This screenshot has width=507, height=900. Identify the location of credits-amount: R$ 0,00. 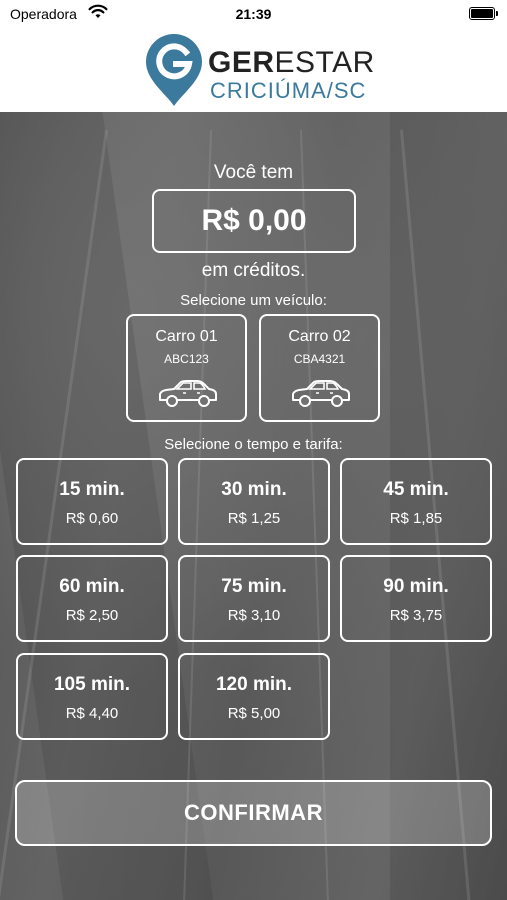
(254, 221).